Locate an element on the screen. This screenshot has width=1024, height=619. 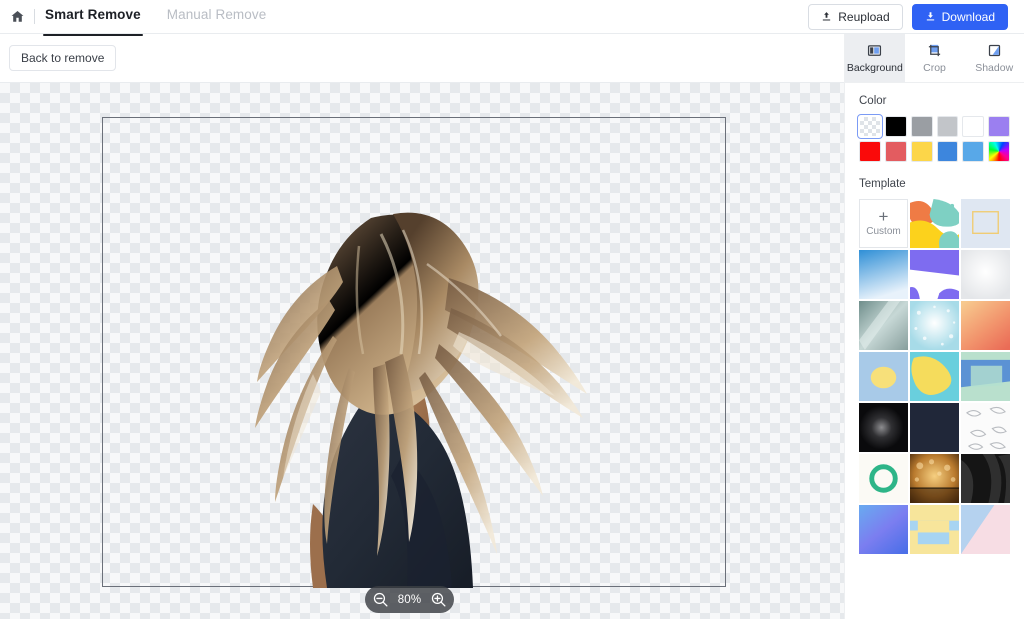
template-green-ring-on-cream is located at coordinates (883, 478).